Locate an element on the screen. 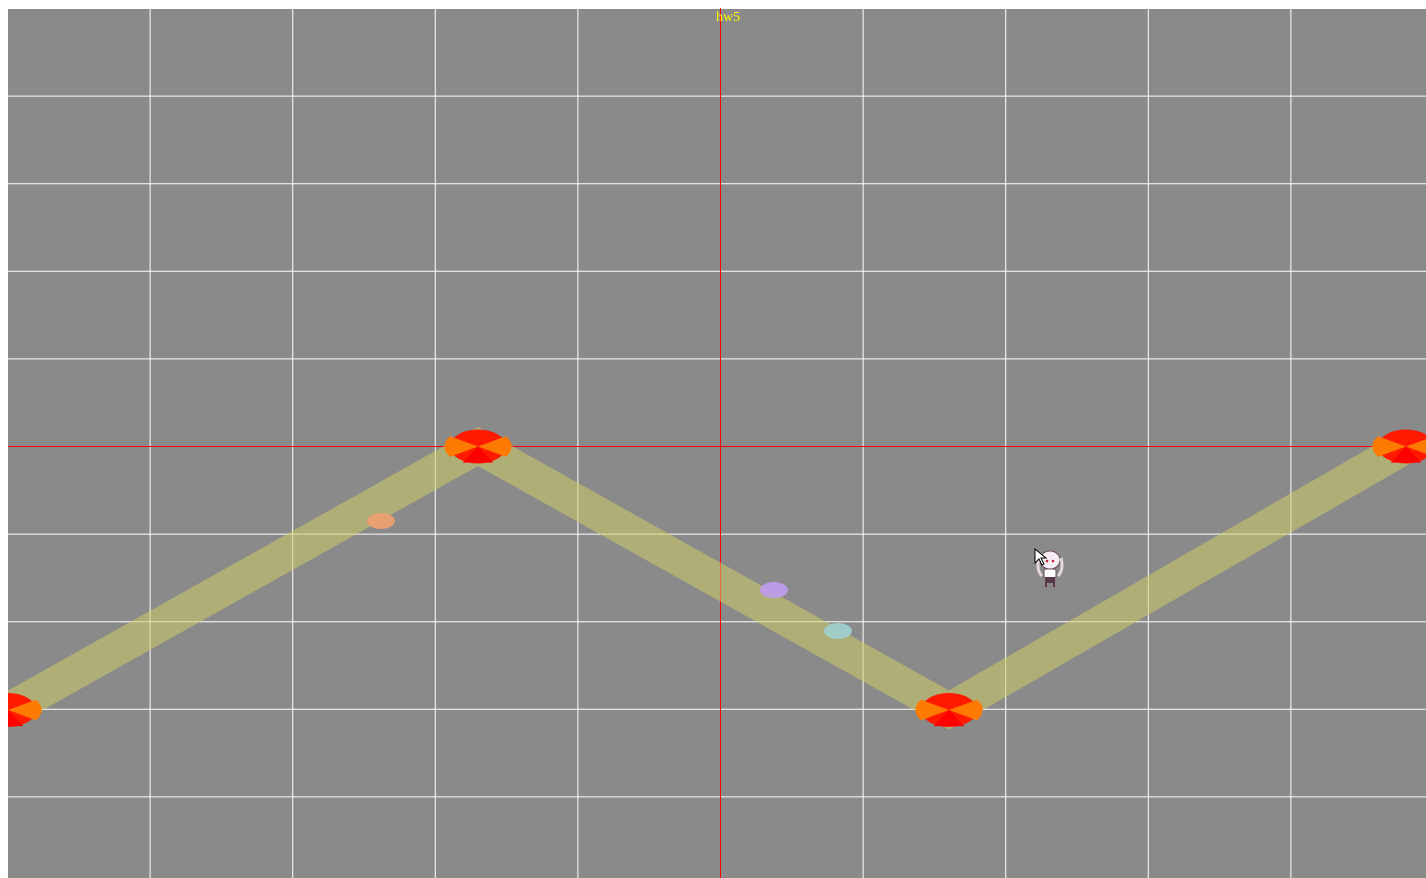  orb-orange is located at coordinates (381, 521).